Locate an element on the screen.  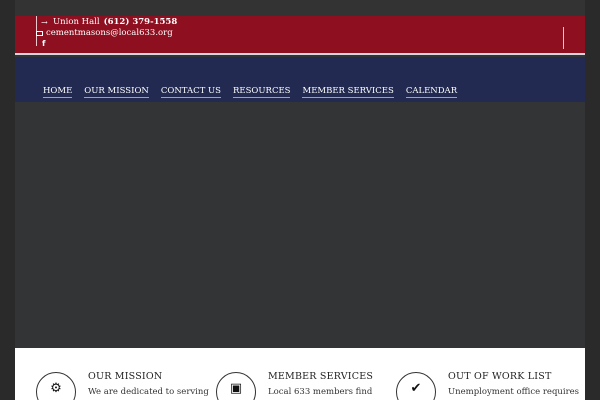
feature-member-services: ▣ MEMBER SERVICES Local 633 members find is located at coordinates (285, 374).